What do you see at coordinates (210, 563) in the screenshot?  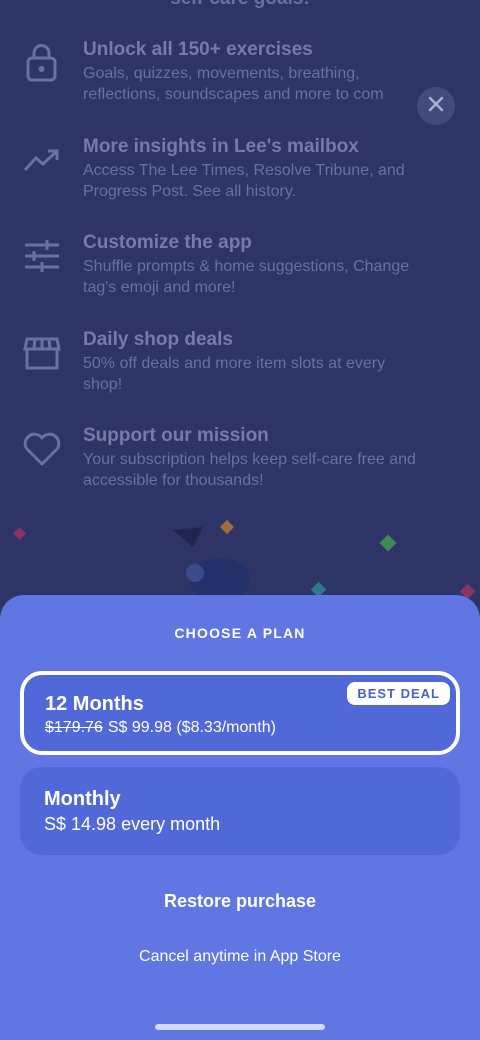 I see `mascot-illustration` at bounding box center [210, 563].